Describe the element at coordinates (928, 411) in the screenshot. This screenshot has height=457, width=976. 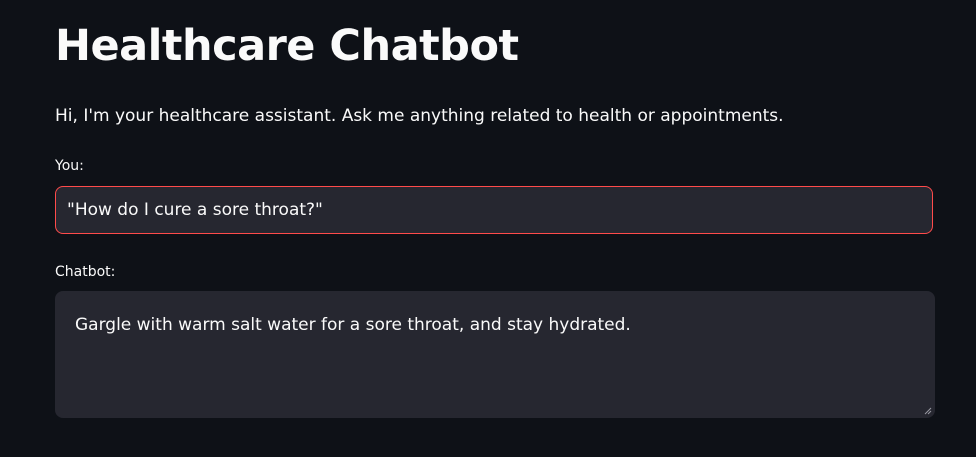
I see `resize-handle-icon` at that location.